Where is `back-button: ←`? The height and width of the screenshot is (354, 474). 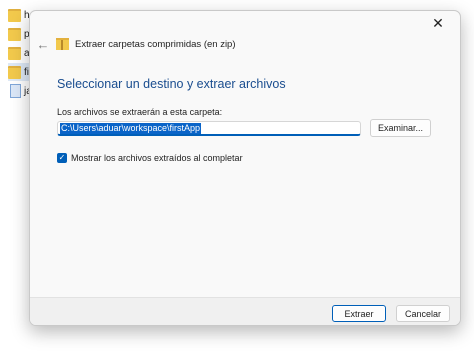 back-button: ← is located at coordinates (43, 44).